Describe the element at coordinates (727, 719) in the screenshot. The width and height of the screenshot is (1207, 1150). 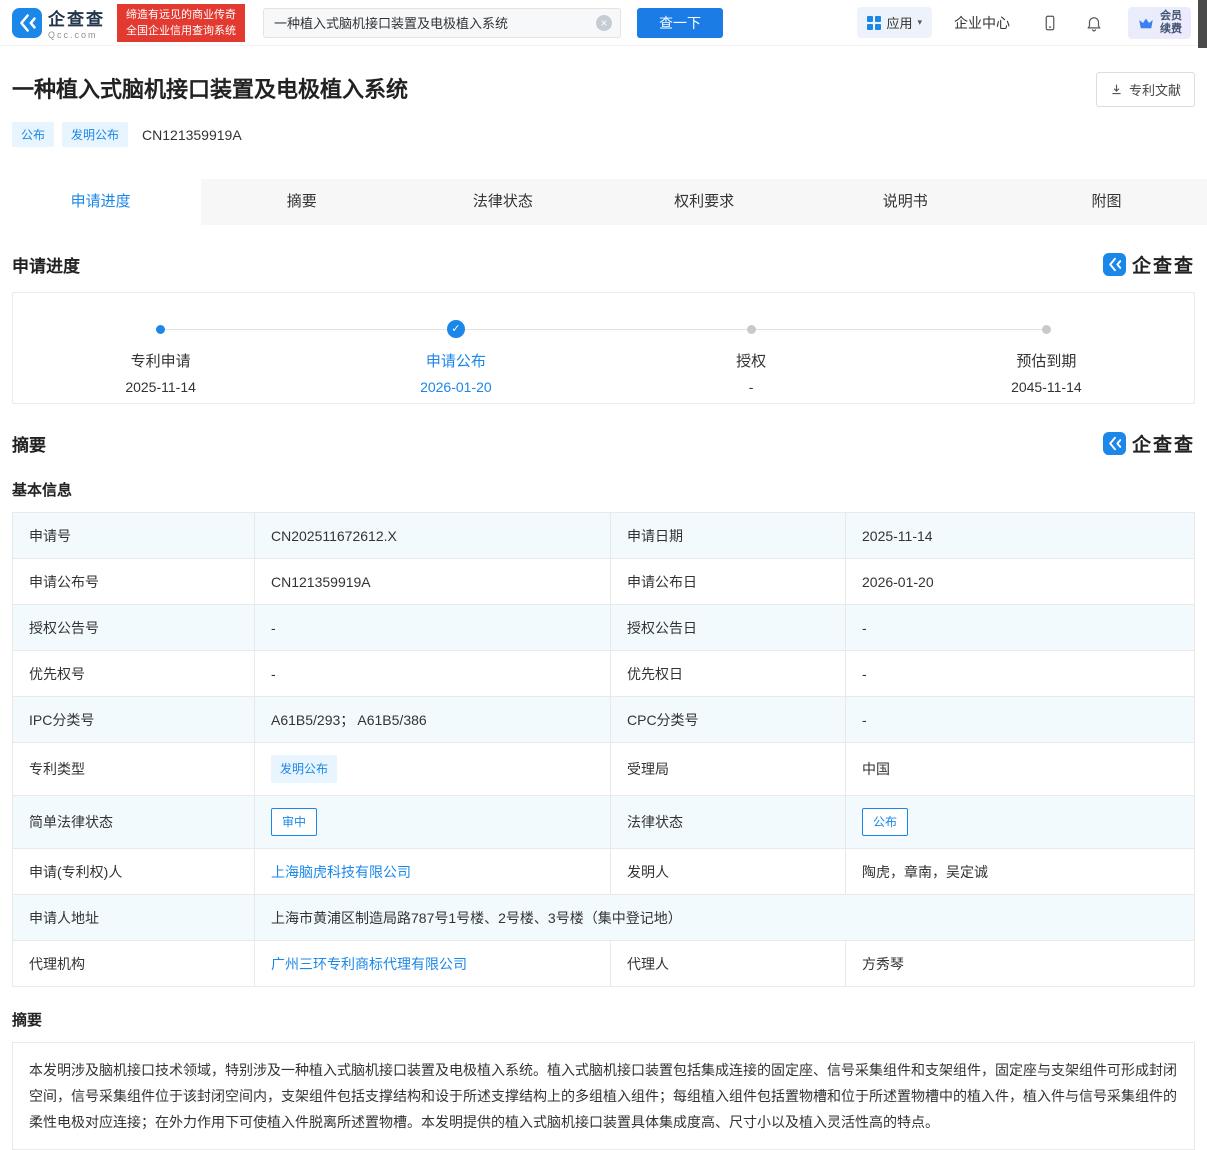
I see `cell-label: CPC分类号` at that location.